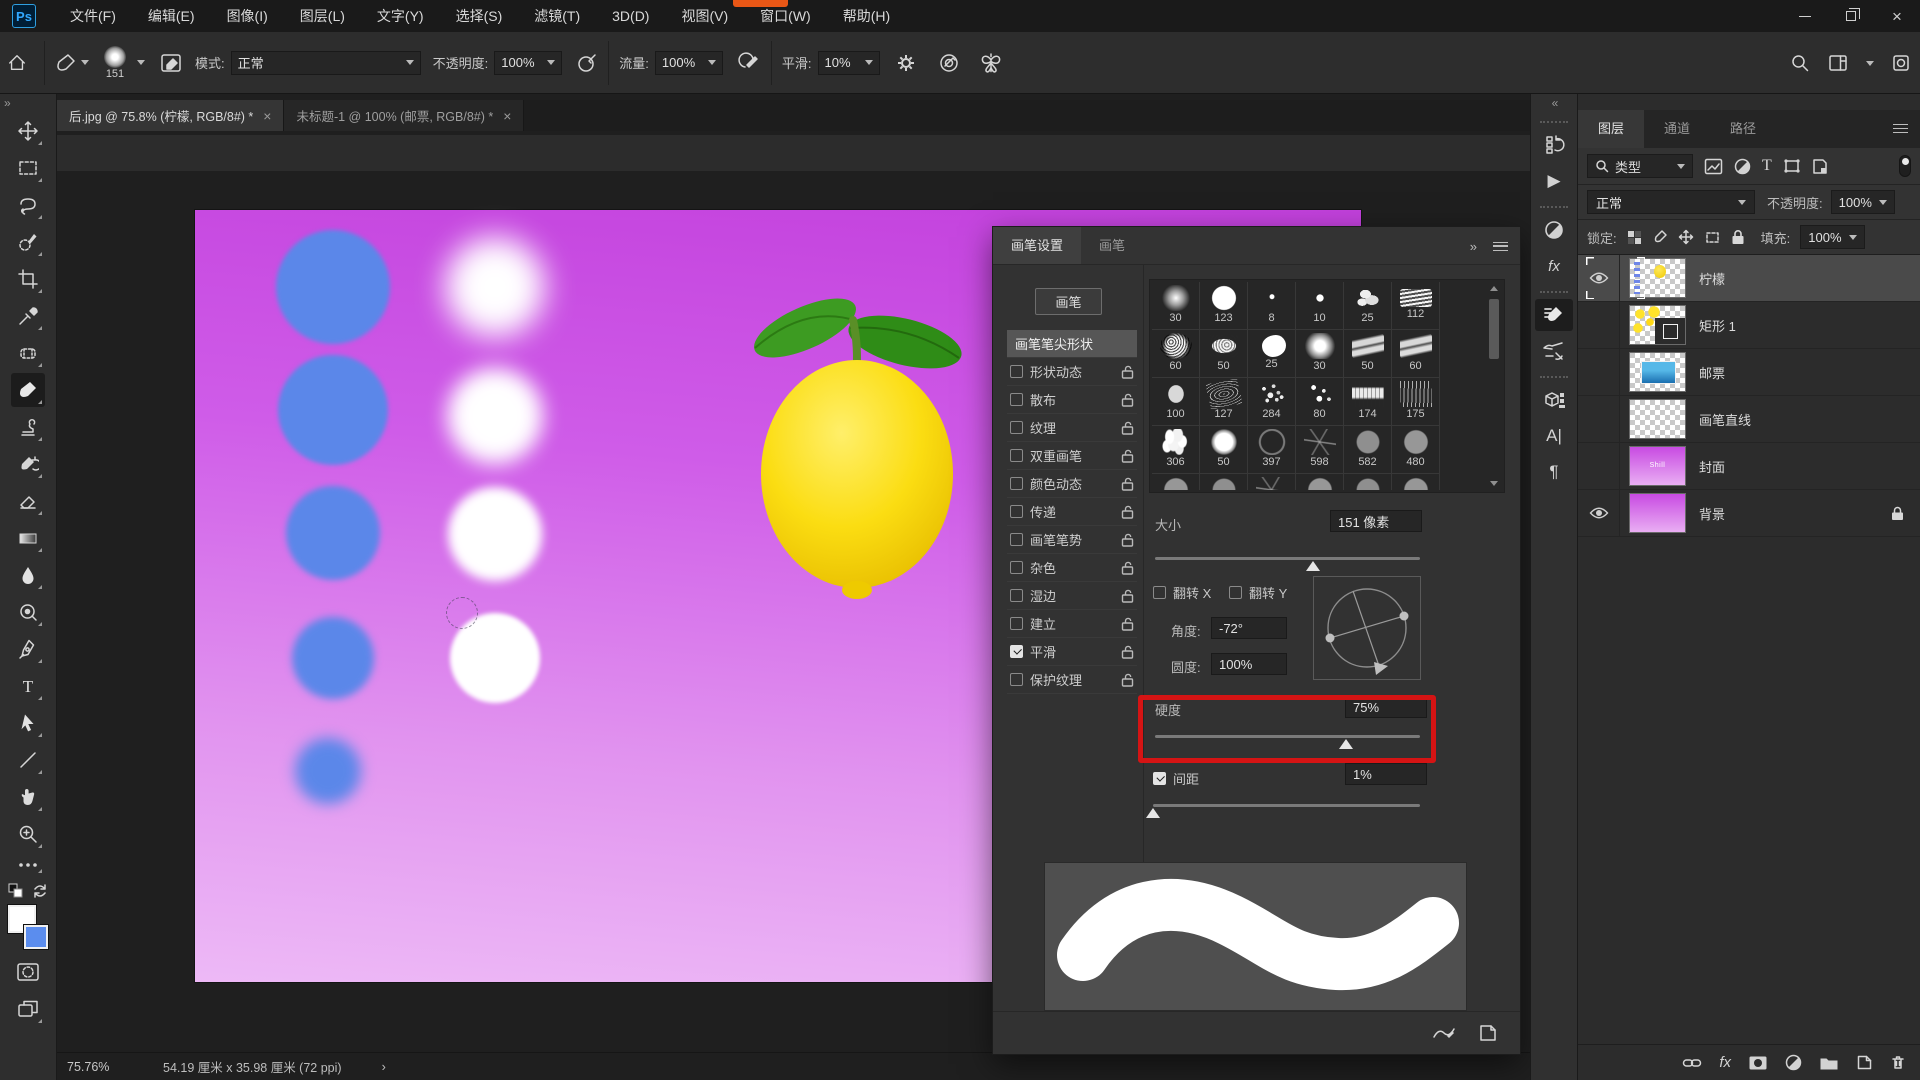 Image resolution: width=1920 pixels, height=1080 pixels. What do you see at coordinates (1313, 566) in the screenshot?
I see `size-slider-thumb` at bounding box center [1313, 566].